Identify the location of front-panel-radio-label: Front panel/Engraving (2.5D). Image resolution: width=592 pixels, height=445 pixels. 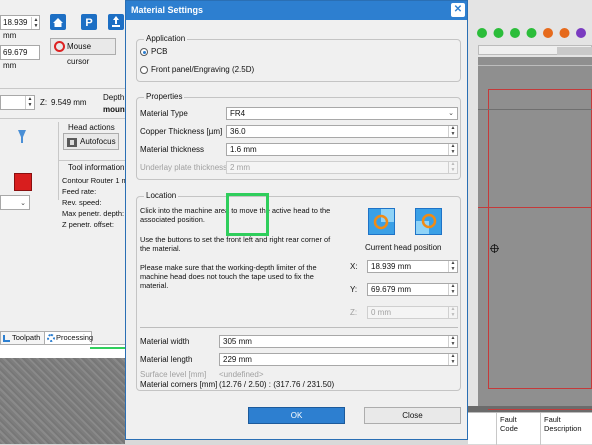
(202, 70).